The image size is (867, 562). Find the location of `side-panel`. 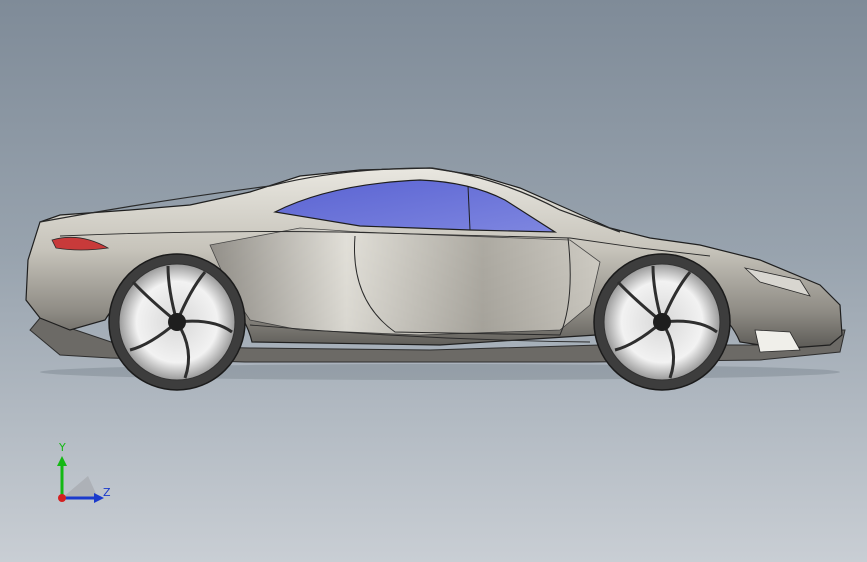

side-panel is located at coordinates (405, 281).